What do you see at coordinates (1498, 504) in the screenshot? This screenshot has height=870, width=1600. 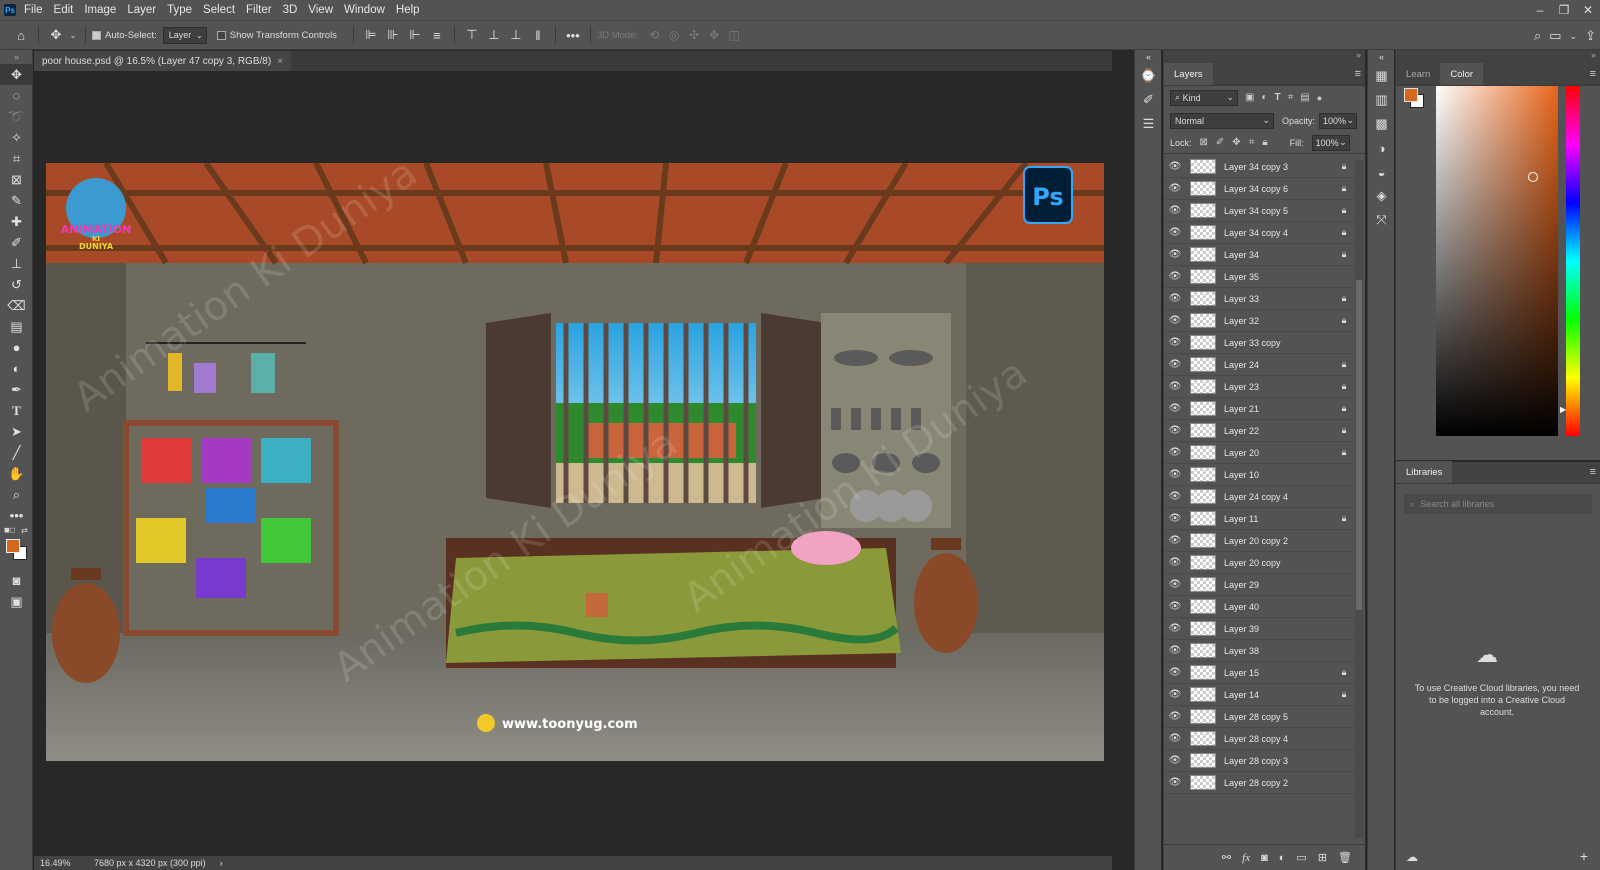 I see `library-search-field: ⌕ Search all libraries` at bounding box center [1498, 504].